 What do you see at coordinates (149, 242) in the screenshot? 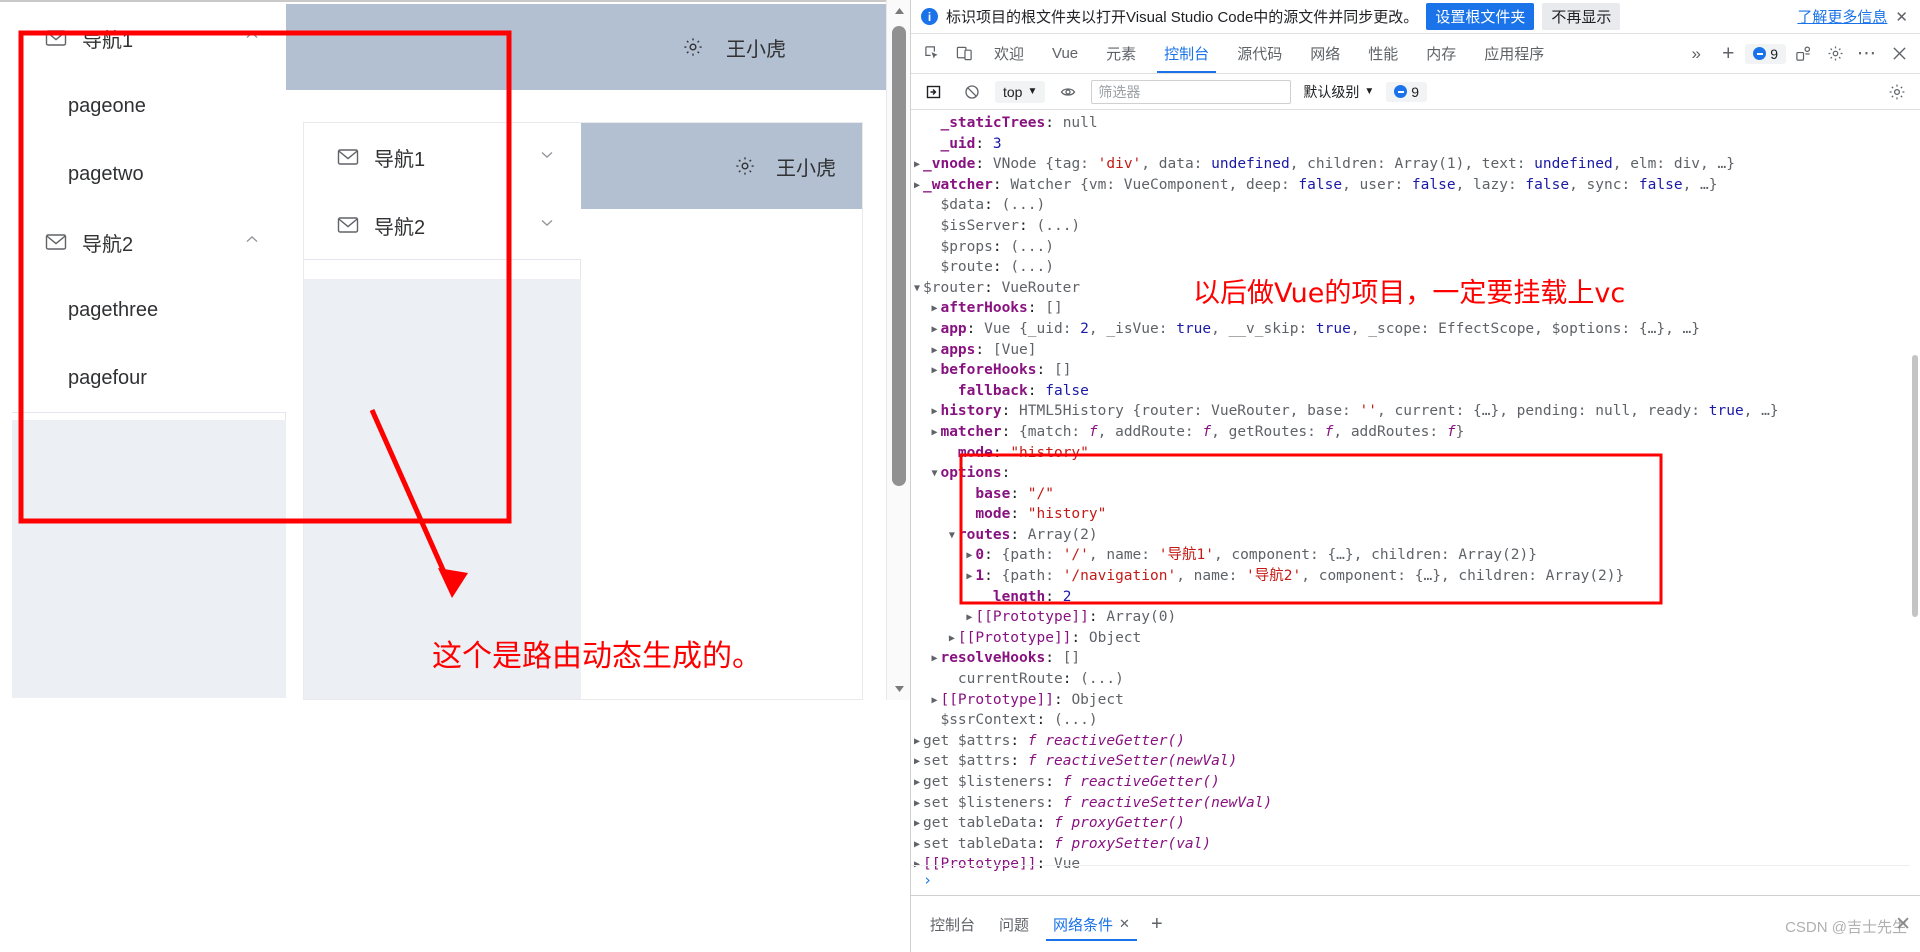
I see `sidebar-item-nav2: 导航2` at bounding box center [149, 242].